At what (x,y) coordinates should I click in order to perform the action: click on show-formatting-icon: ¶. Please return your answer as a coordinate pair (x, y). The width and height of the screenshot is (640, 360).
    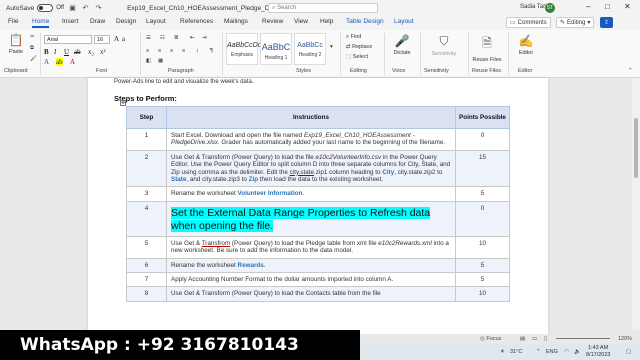
    Looking at the image, I should click on (211, 51).